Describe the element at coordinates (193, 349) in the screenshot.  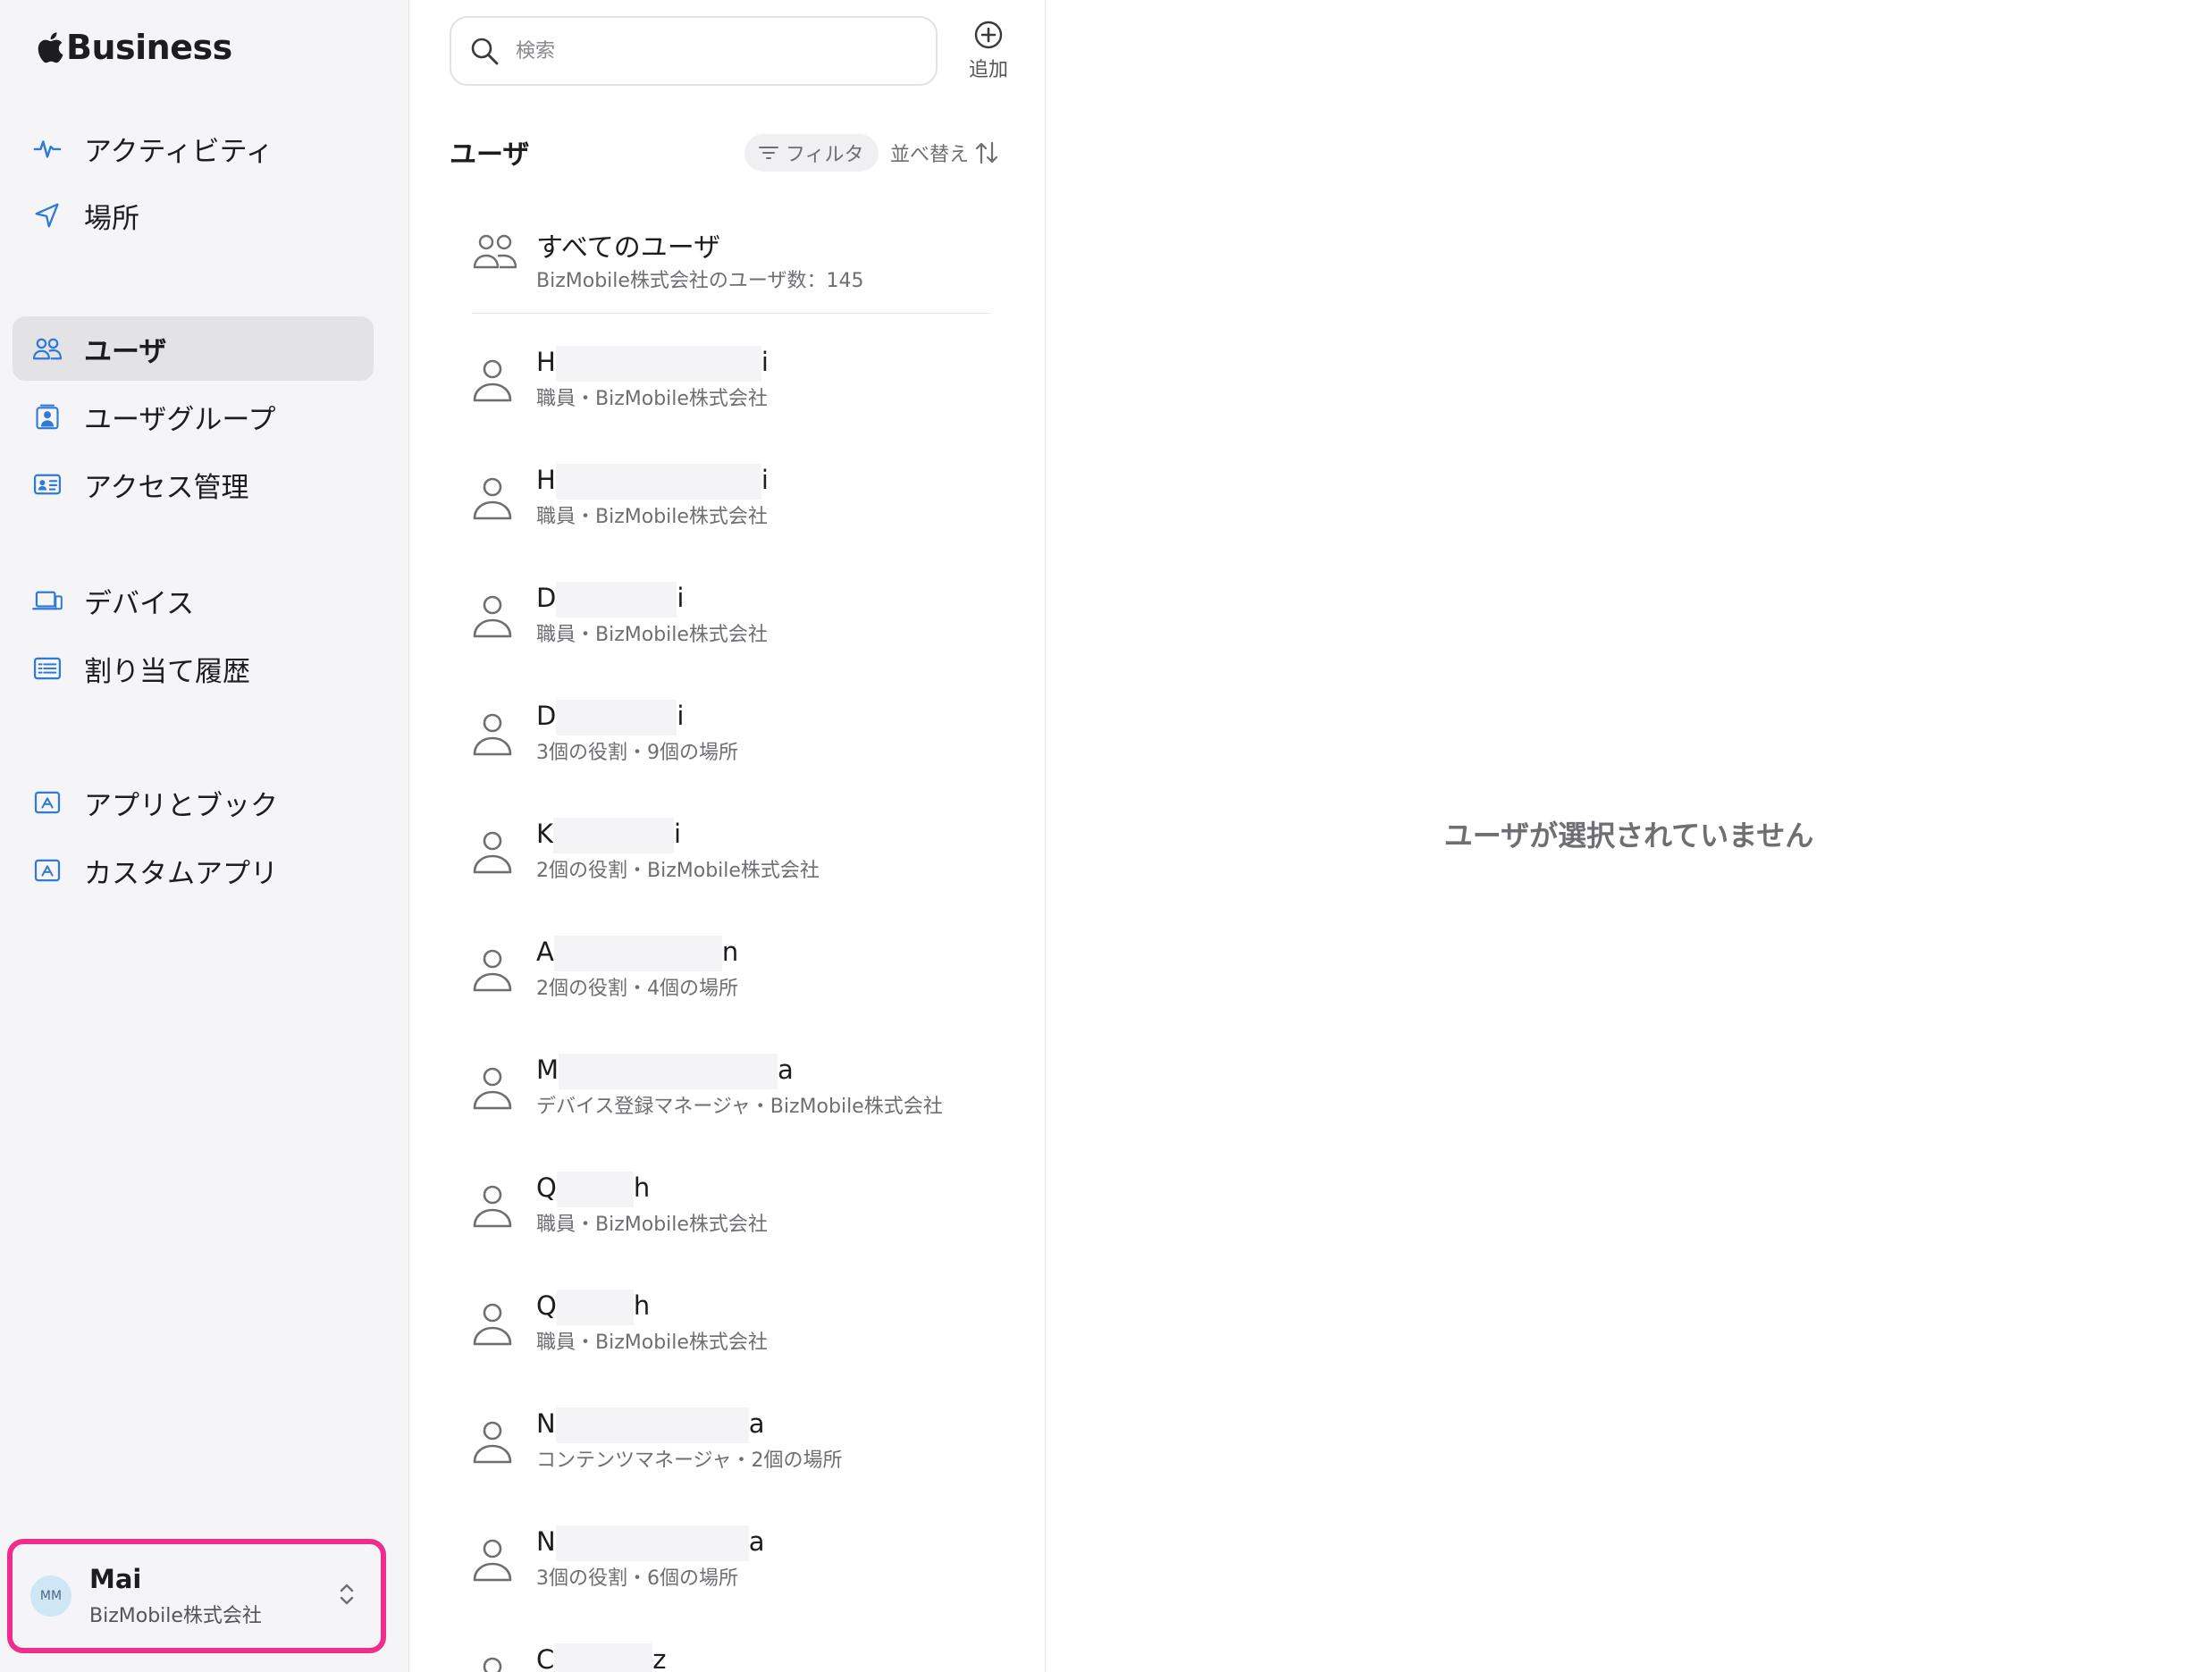
I see `sidebar-item-users: ユーザ` at that location.